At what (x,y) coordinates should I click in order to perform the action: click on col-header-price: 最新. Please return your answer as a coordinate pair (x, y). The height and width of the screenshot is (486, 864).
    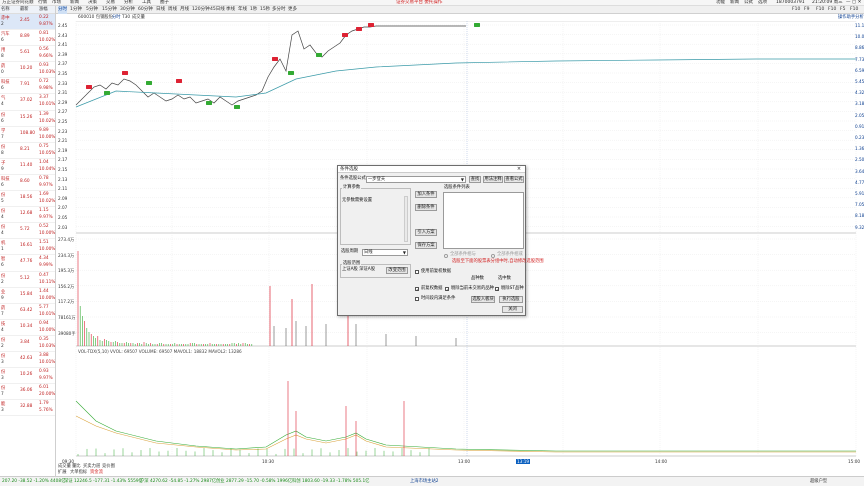
    Looking at the image, I should click on (24, 10).